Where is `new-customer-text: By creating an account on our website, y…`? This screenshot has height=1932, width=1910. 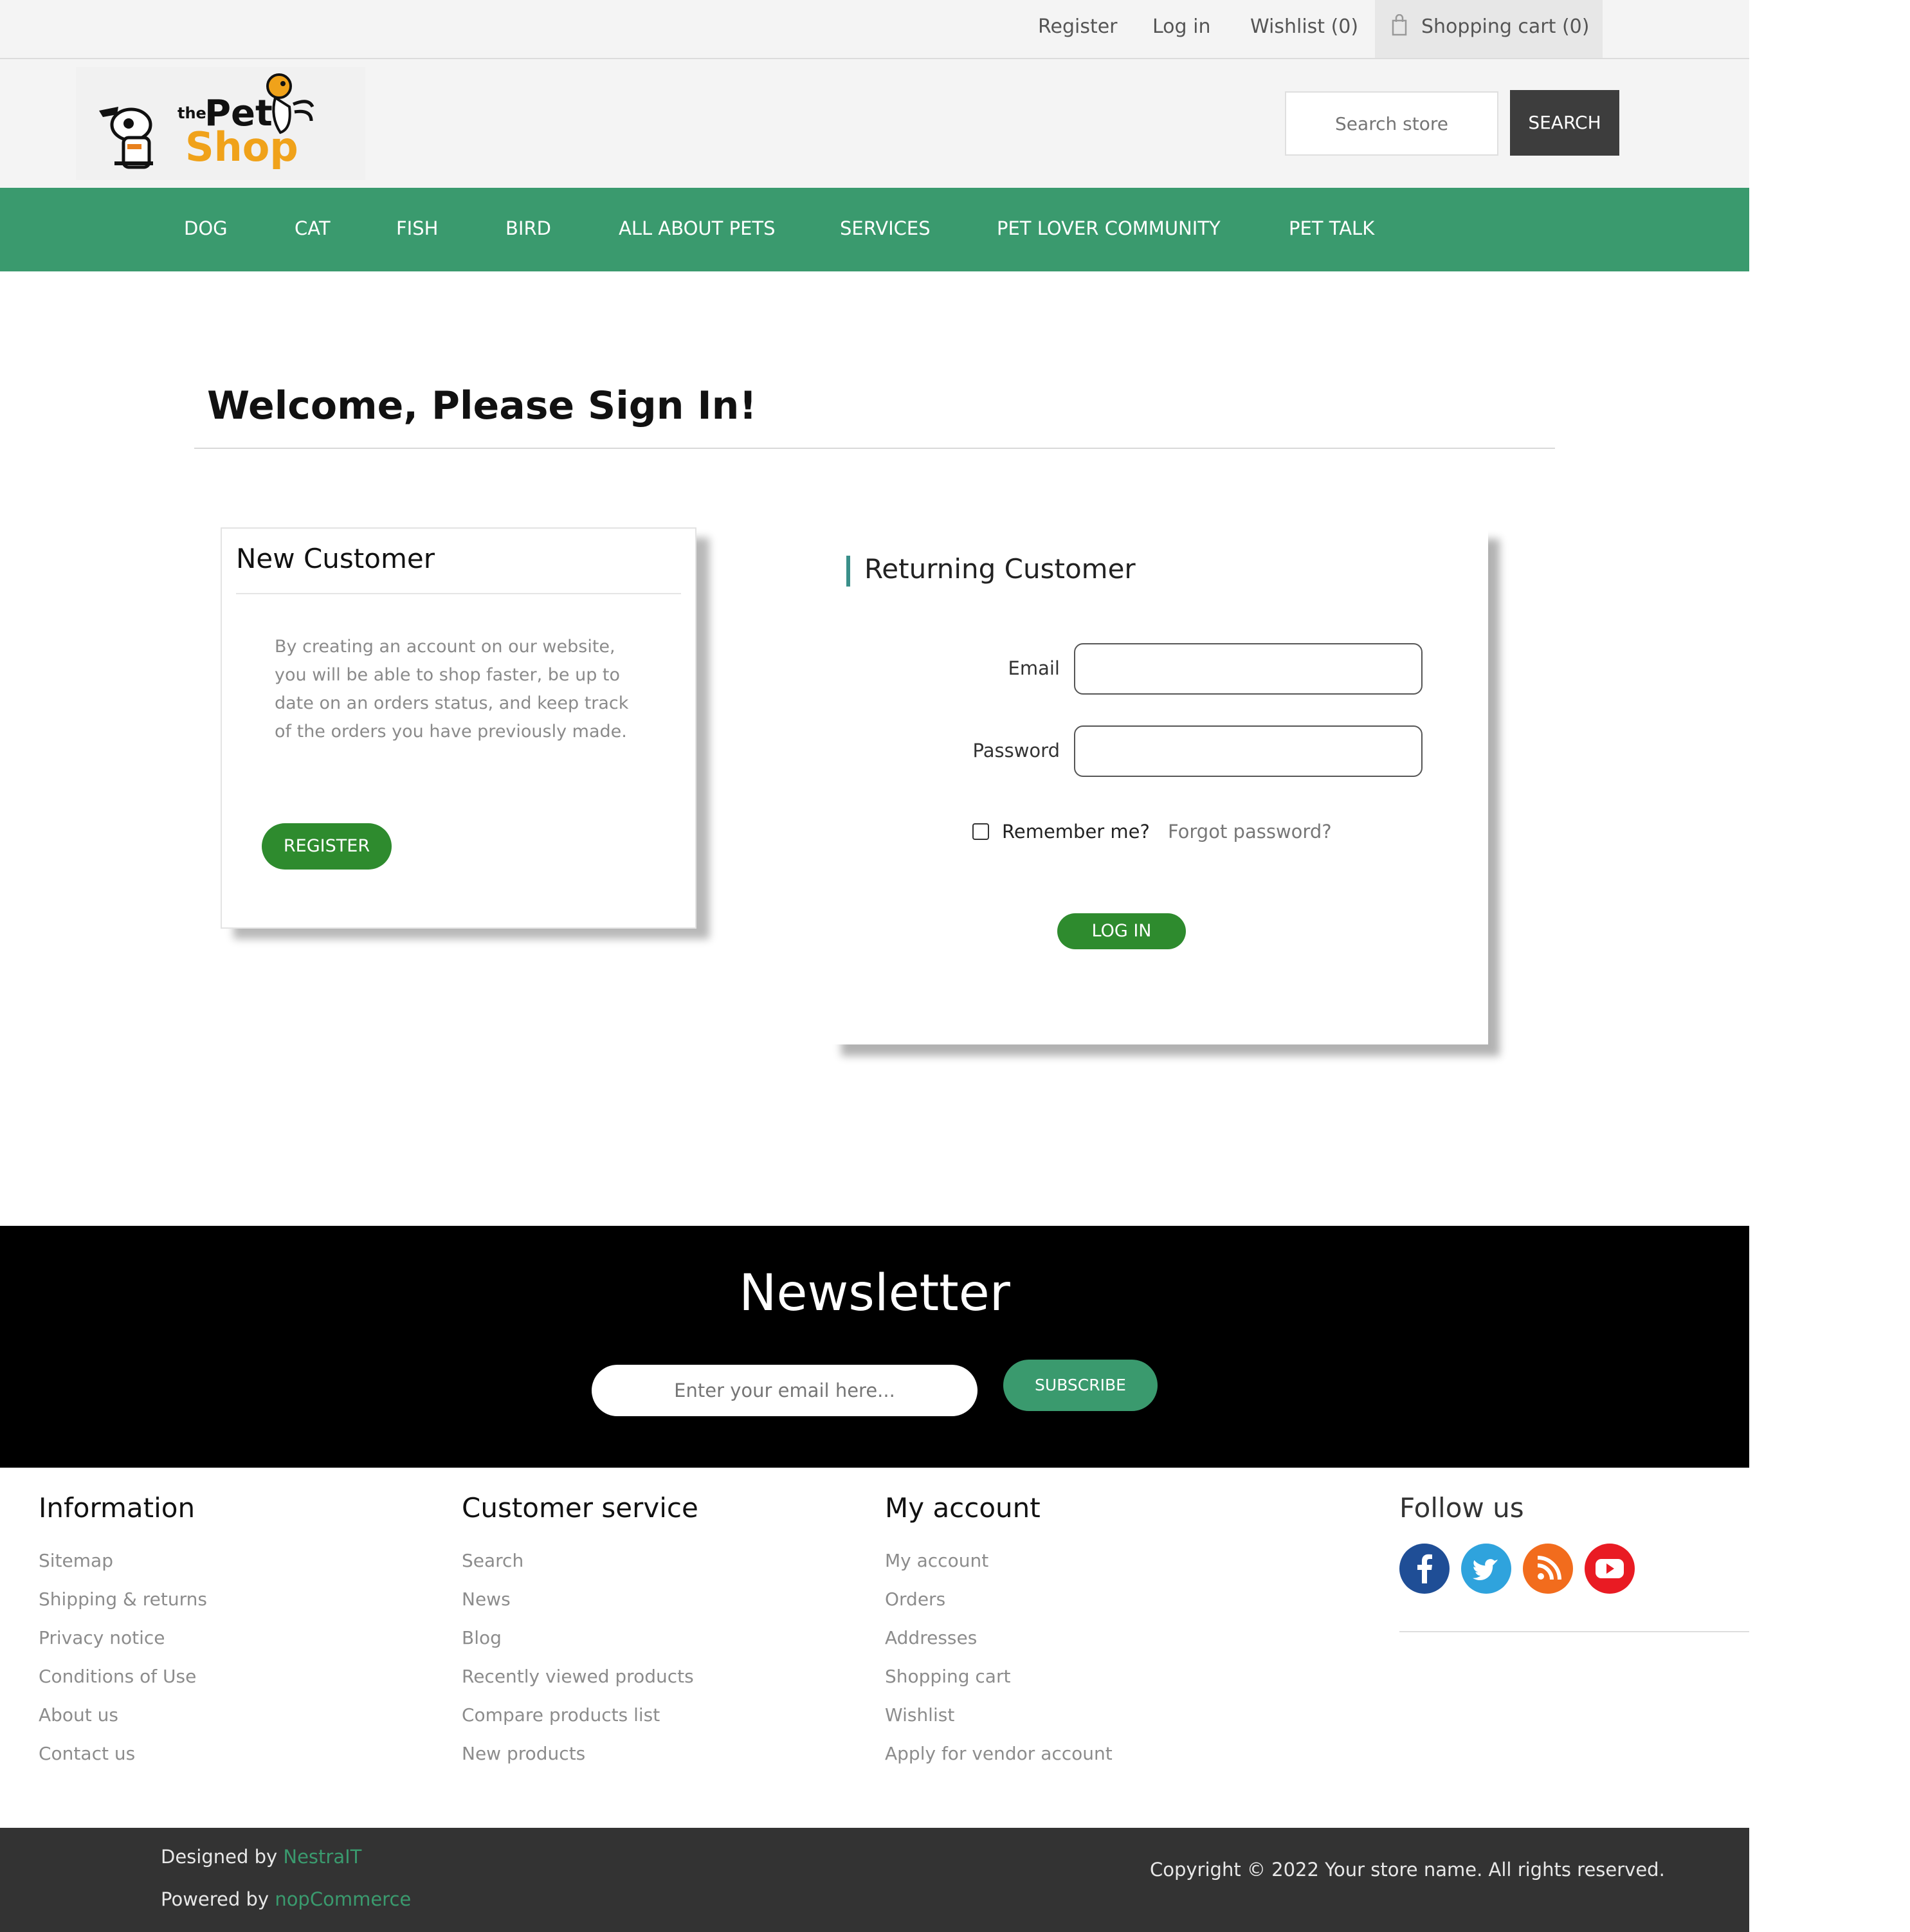 new-customer-text: By creating an account on our website, y… is located at coordinates (452, 689).